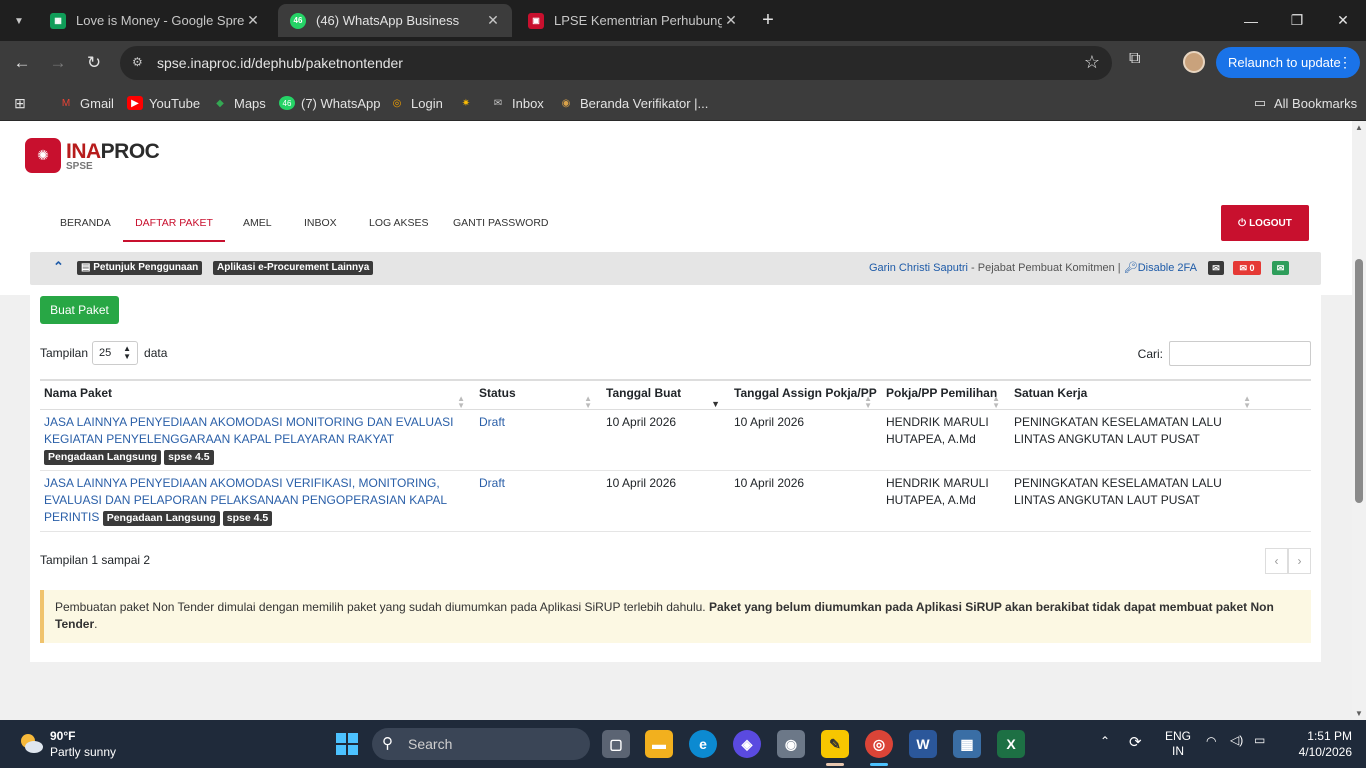 The image size is (1366, 768). Describe the element at coordinates (1280, 268) in the screenshot. I see `open-mail-icon: ✉` at that location.